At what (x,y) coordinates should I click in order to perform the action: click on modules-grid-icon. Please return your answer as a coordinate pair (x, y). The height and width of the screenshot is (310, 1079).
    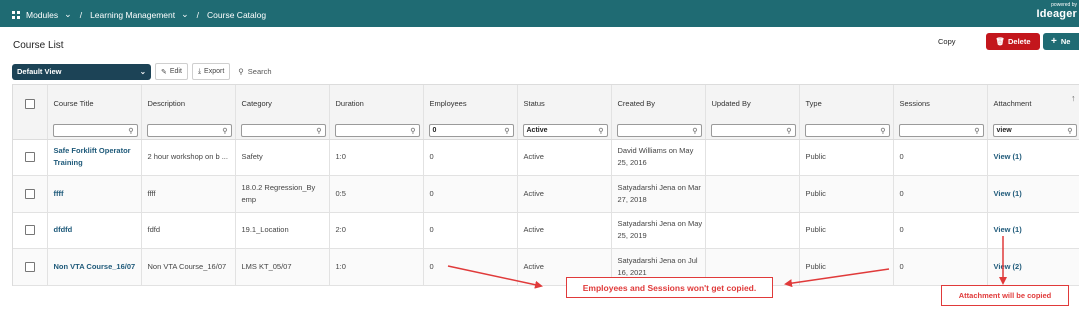
    Looking at the image, I should click on (16, 14).